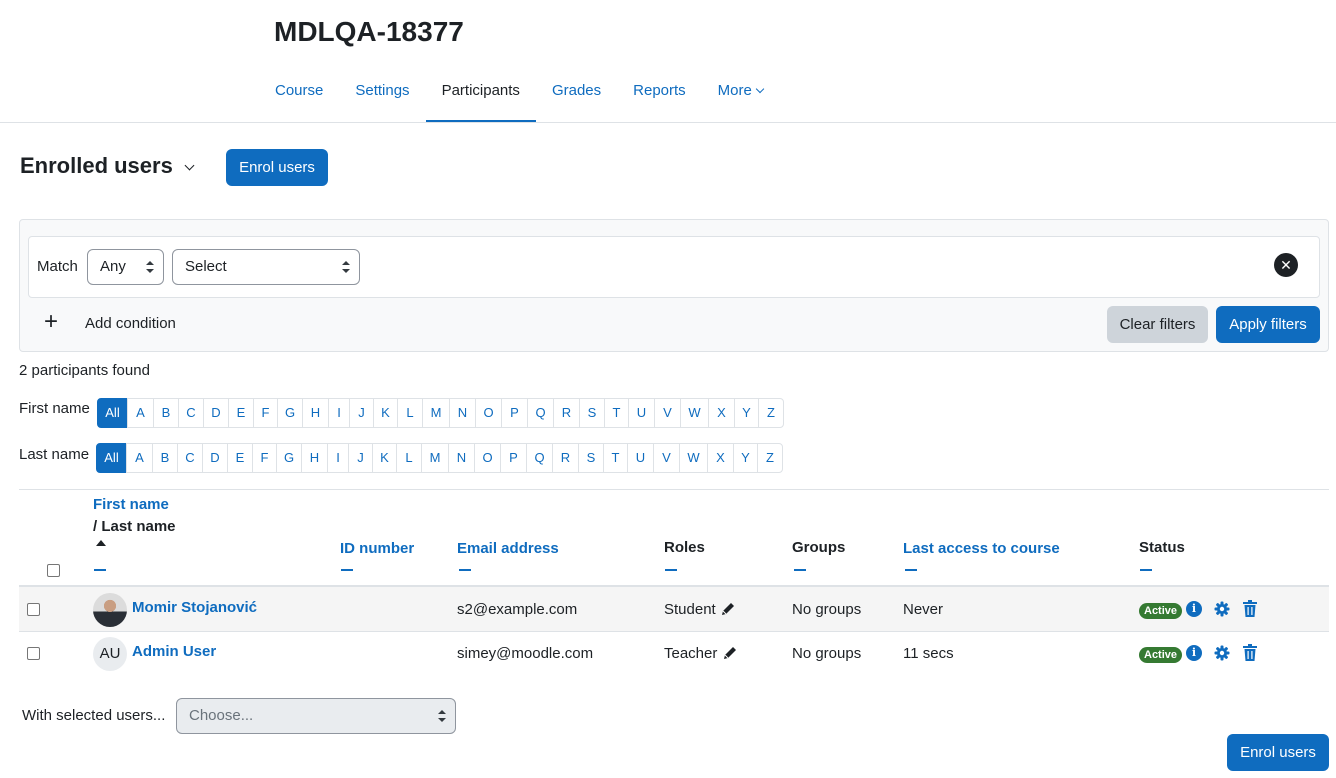  I want to click on firstname-initial-j: J, so click(361, 413).